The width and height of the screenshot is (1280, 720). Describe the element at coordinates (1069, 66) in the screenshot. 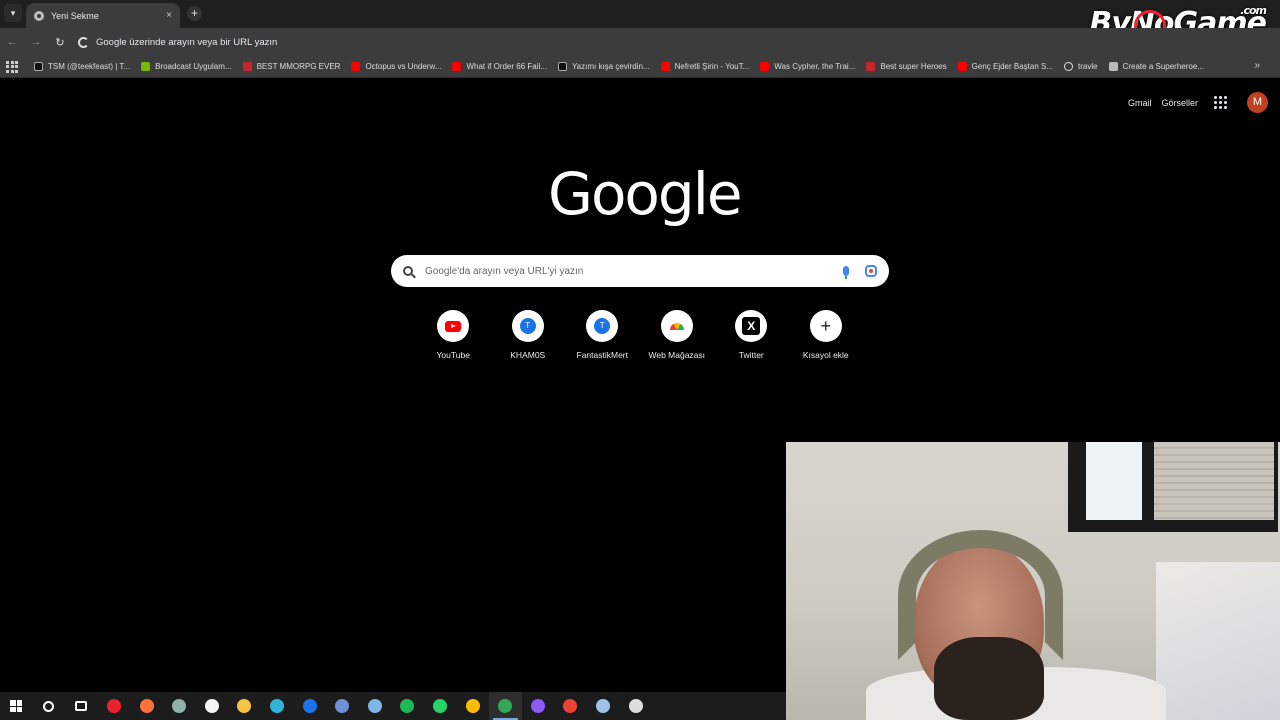

I see `compass-icon` at that location.